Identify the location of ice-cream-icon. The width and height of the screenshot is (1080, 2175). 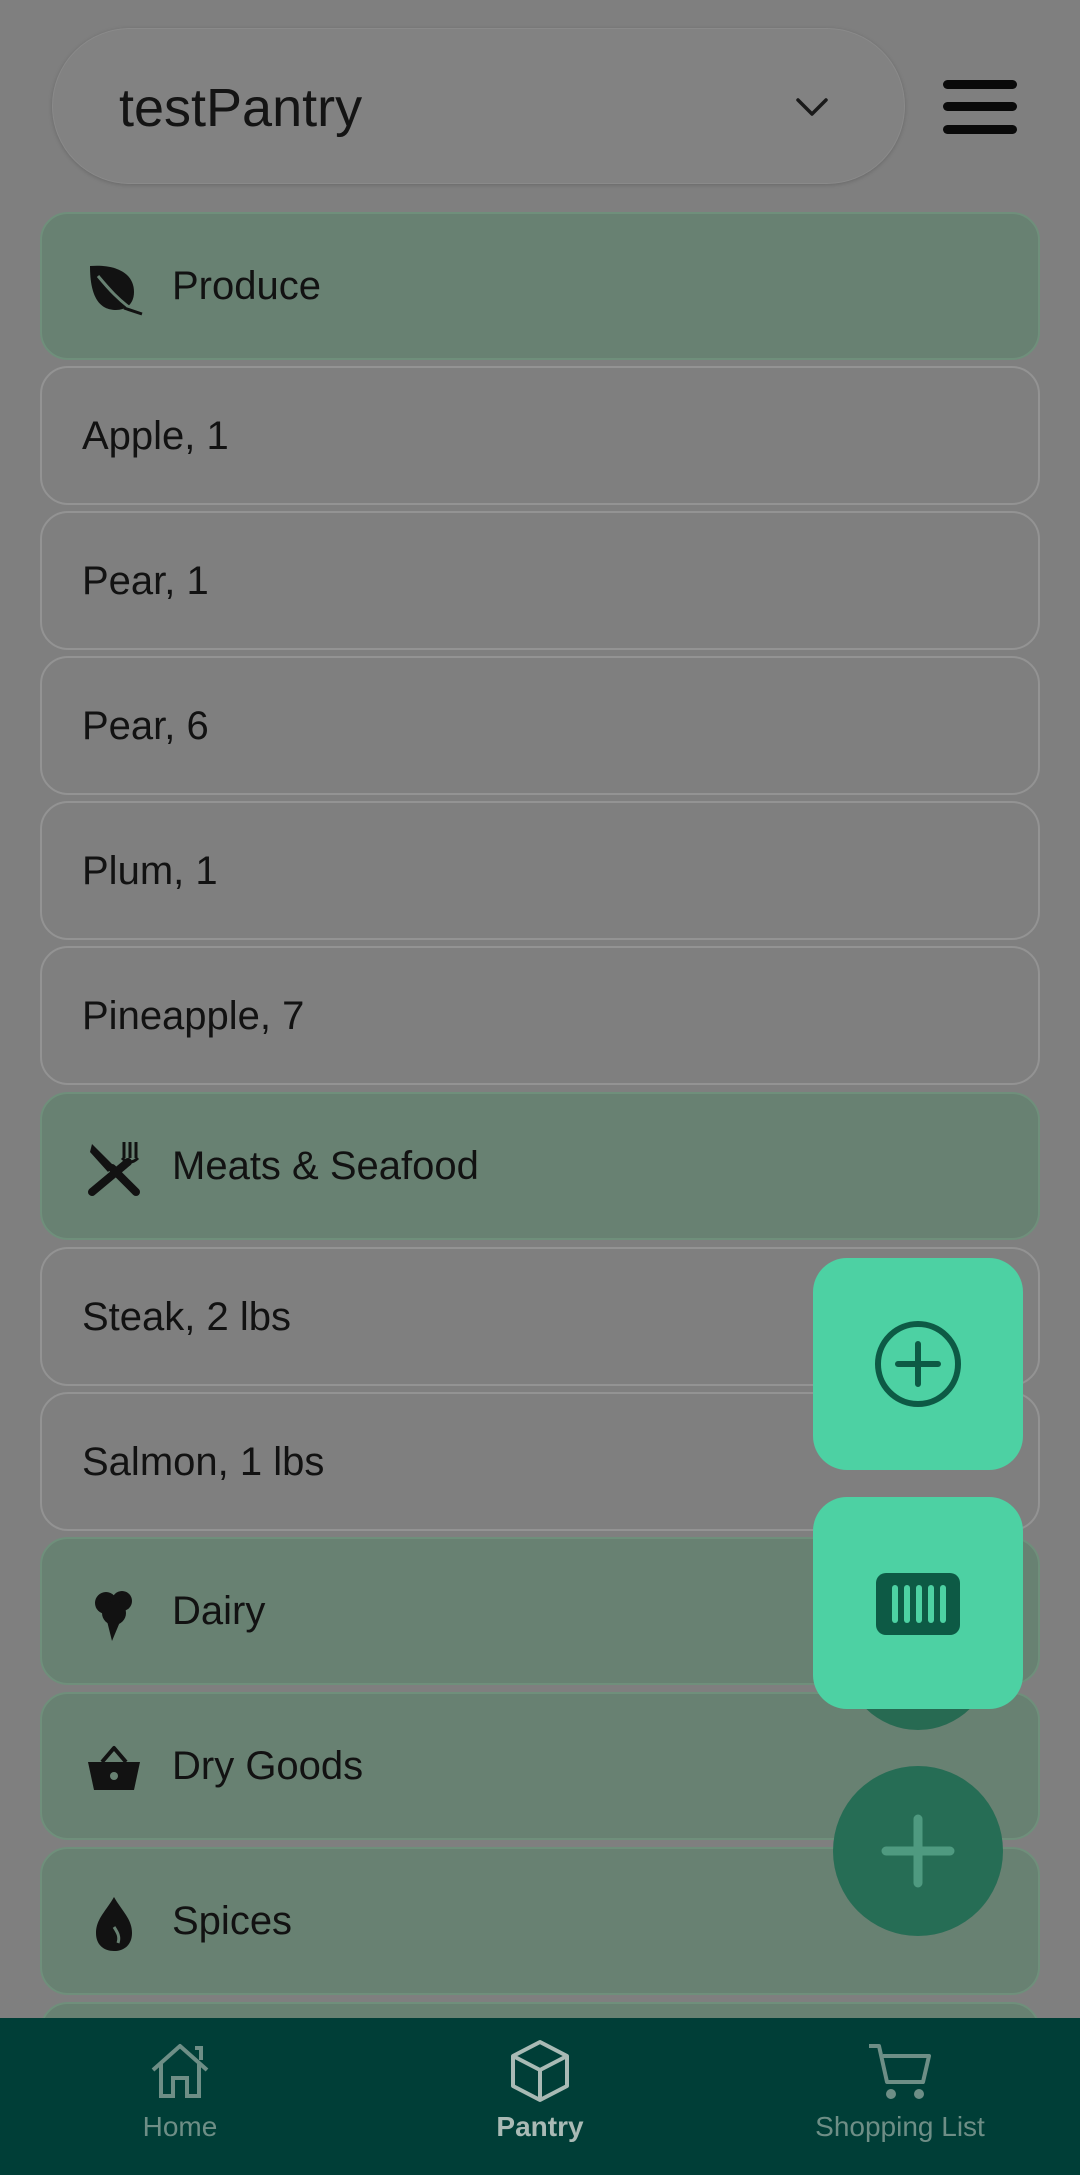
(113, 1616).